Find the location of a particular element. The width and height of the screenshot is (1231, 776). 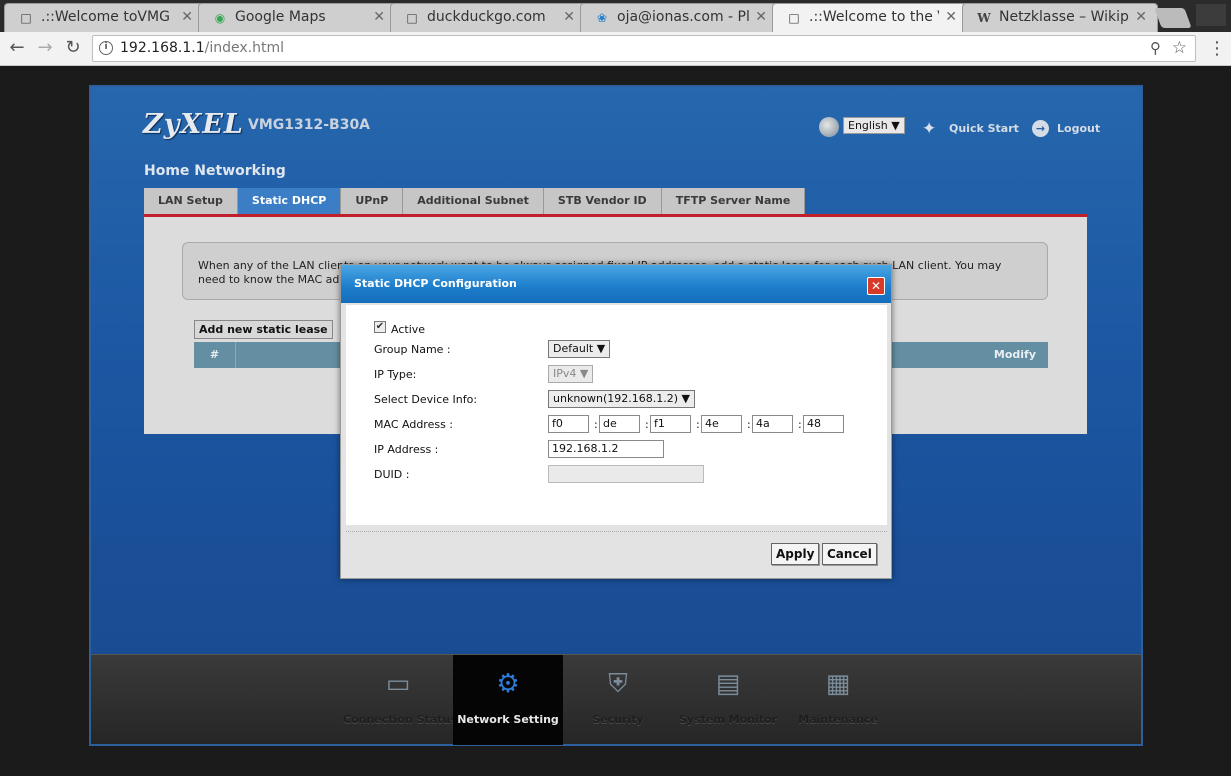

device-info-select: unknown(192.168.1.2) ▼ is located at coordinates (622, 399).